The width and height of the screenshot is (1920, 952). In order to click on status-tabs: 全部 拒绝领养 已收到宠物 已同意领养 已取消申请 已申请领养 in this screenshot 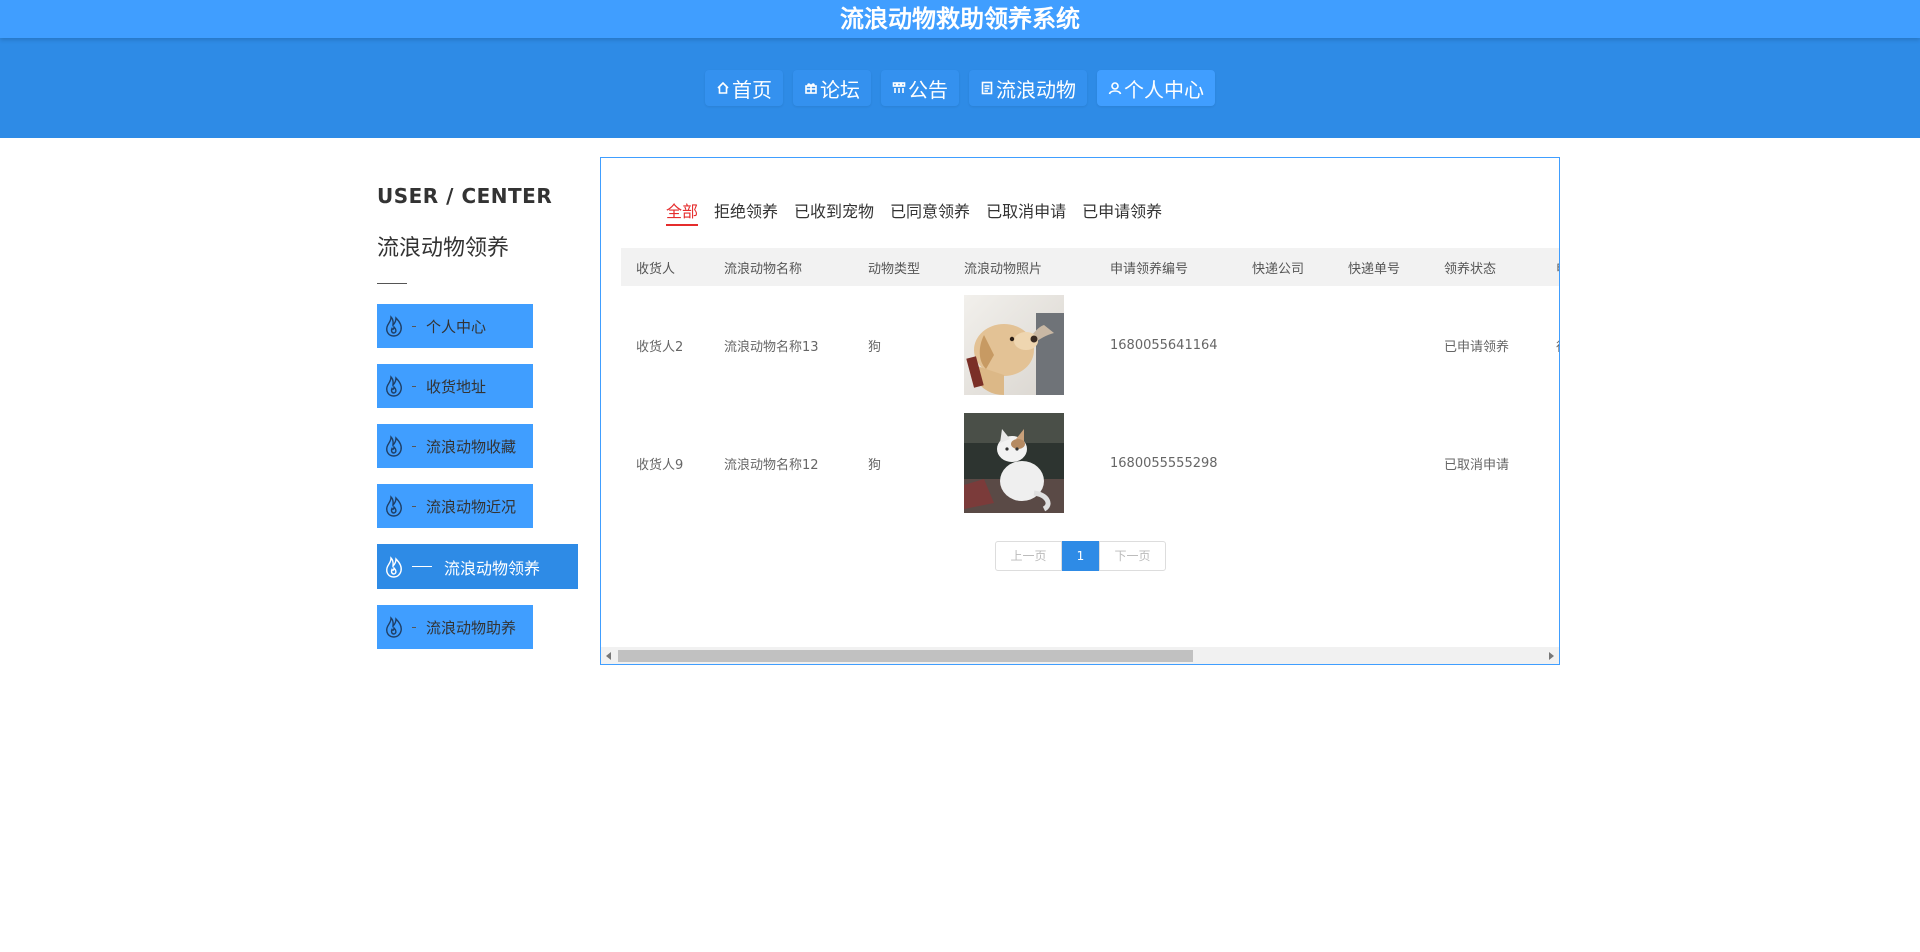, I will do `click(922, 212)`.